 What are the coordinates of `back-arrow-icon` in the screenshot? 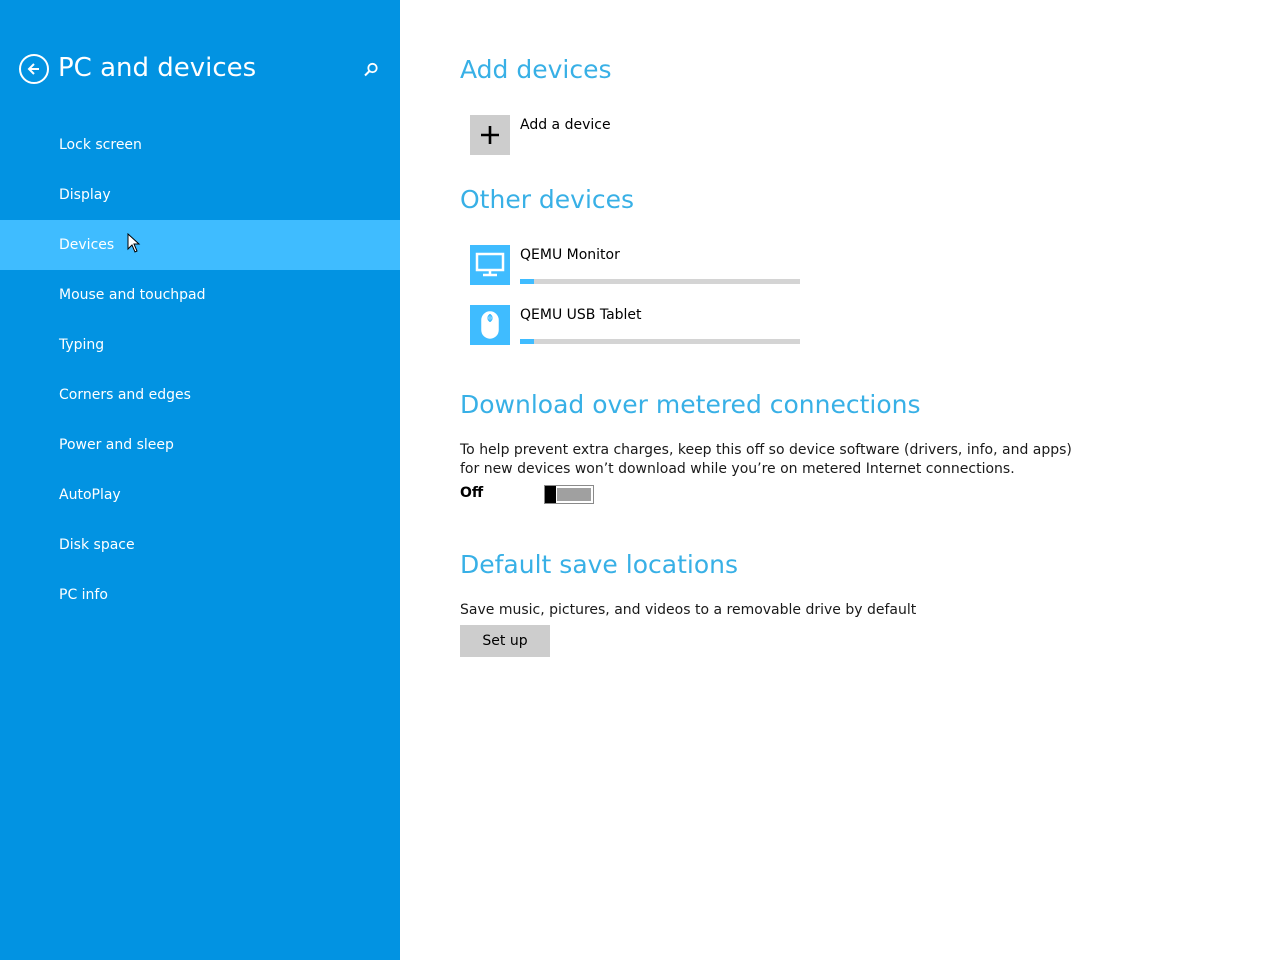 It's located at (33, 69).